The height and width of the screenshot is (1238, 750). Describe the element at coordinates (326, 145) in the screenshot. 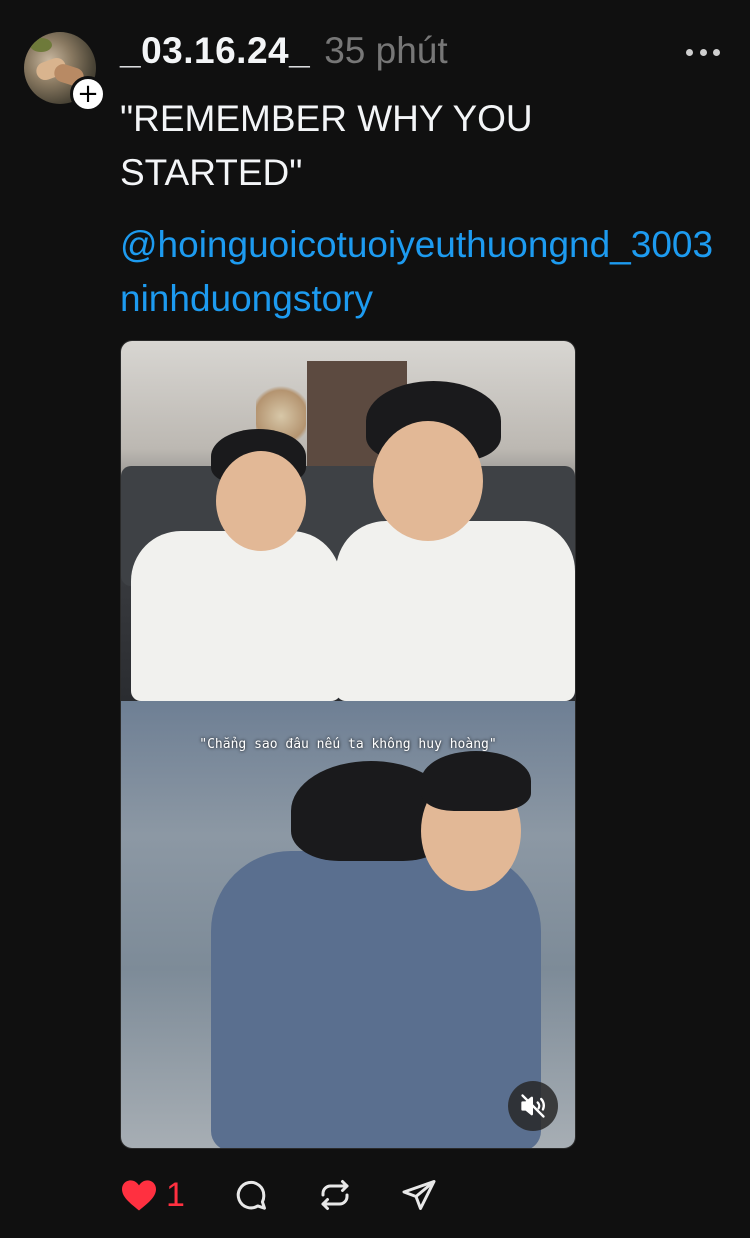

I see `post-caption: "REMEMBER WHY YOU STARTED"` at that location.